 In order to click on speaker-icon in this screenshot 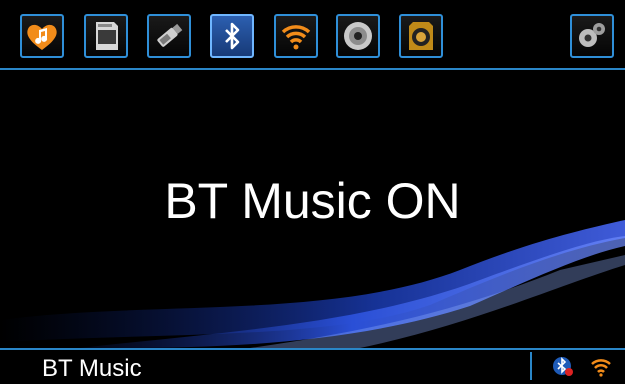, I will do `click(421, 36)`.